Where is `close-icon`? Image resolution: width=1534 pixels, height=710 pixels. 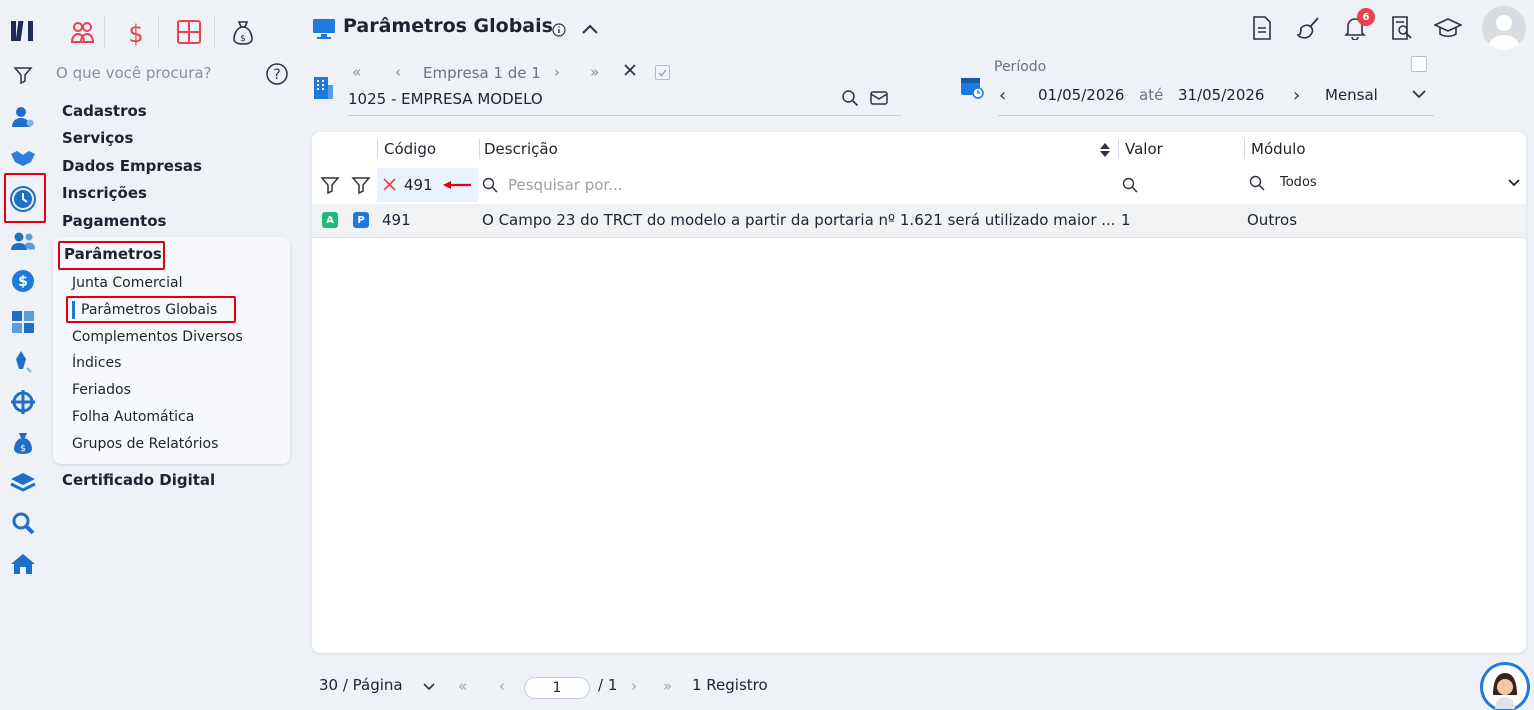 close-icon is located at coordinates (630, 70).